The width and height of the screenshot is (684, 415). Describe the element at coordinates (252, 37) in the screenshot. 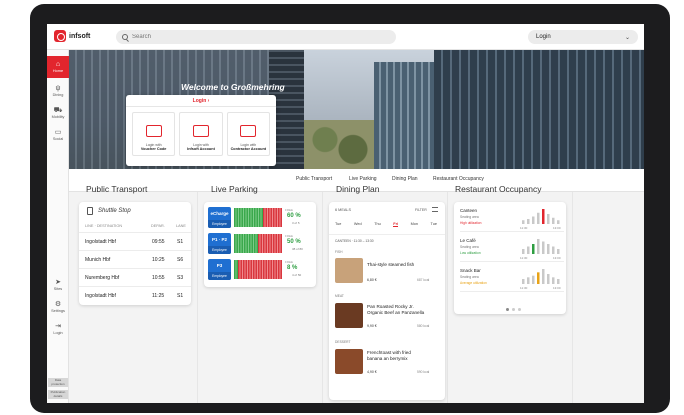

I see `search-input` at that location.